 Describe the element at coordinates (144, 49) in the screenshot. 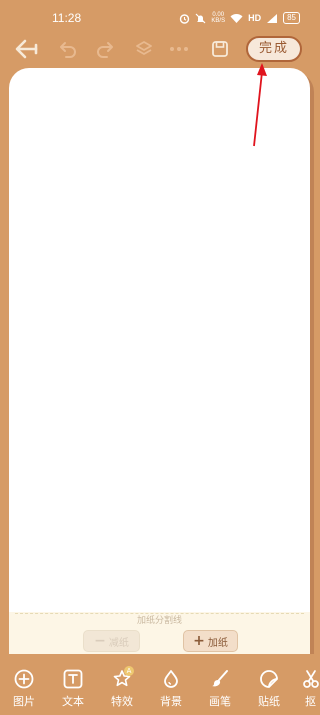

I see `layers-icon` at that location.